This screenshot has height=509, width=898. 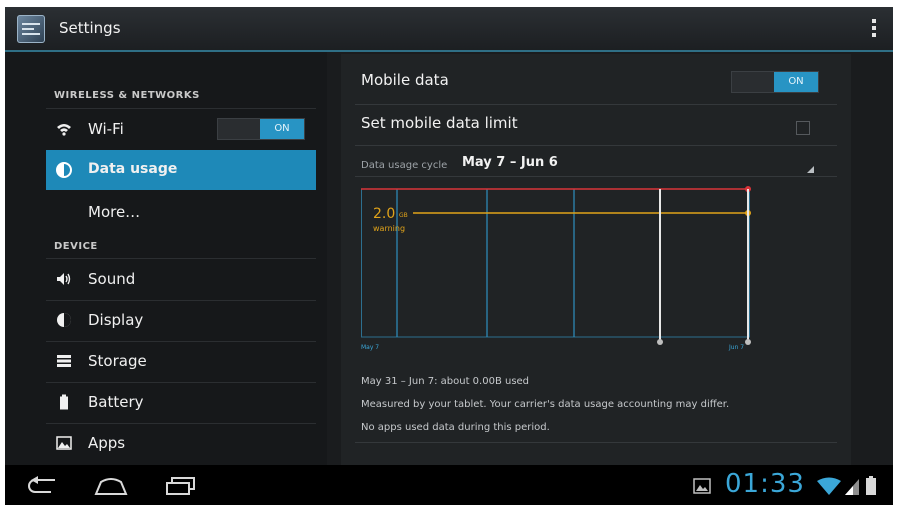 What do you see at coordinates (42, 486) in the screenshot?
I see `back-icon` at bounding box center [42, 486].